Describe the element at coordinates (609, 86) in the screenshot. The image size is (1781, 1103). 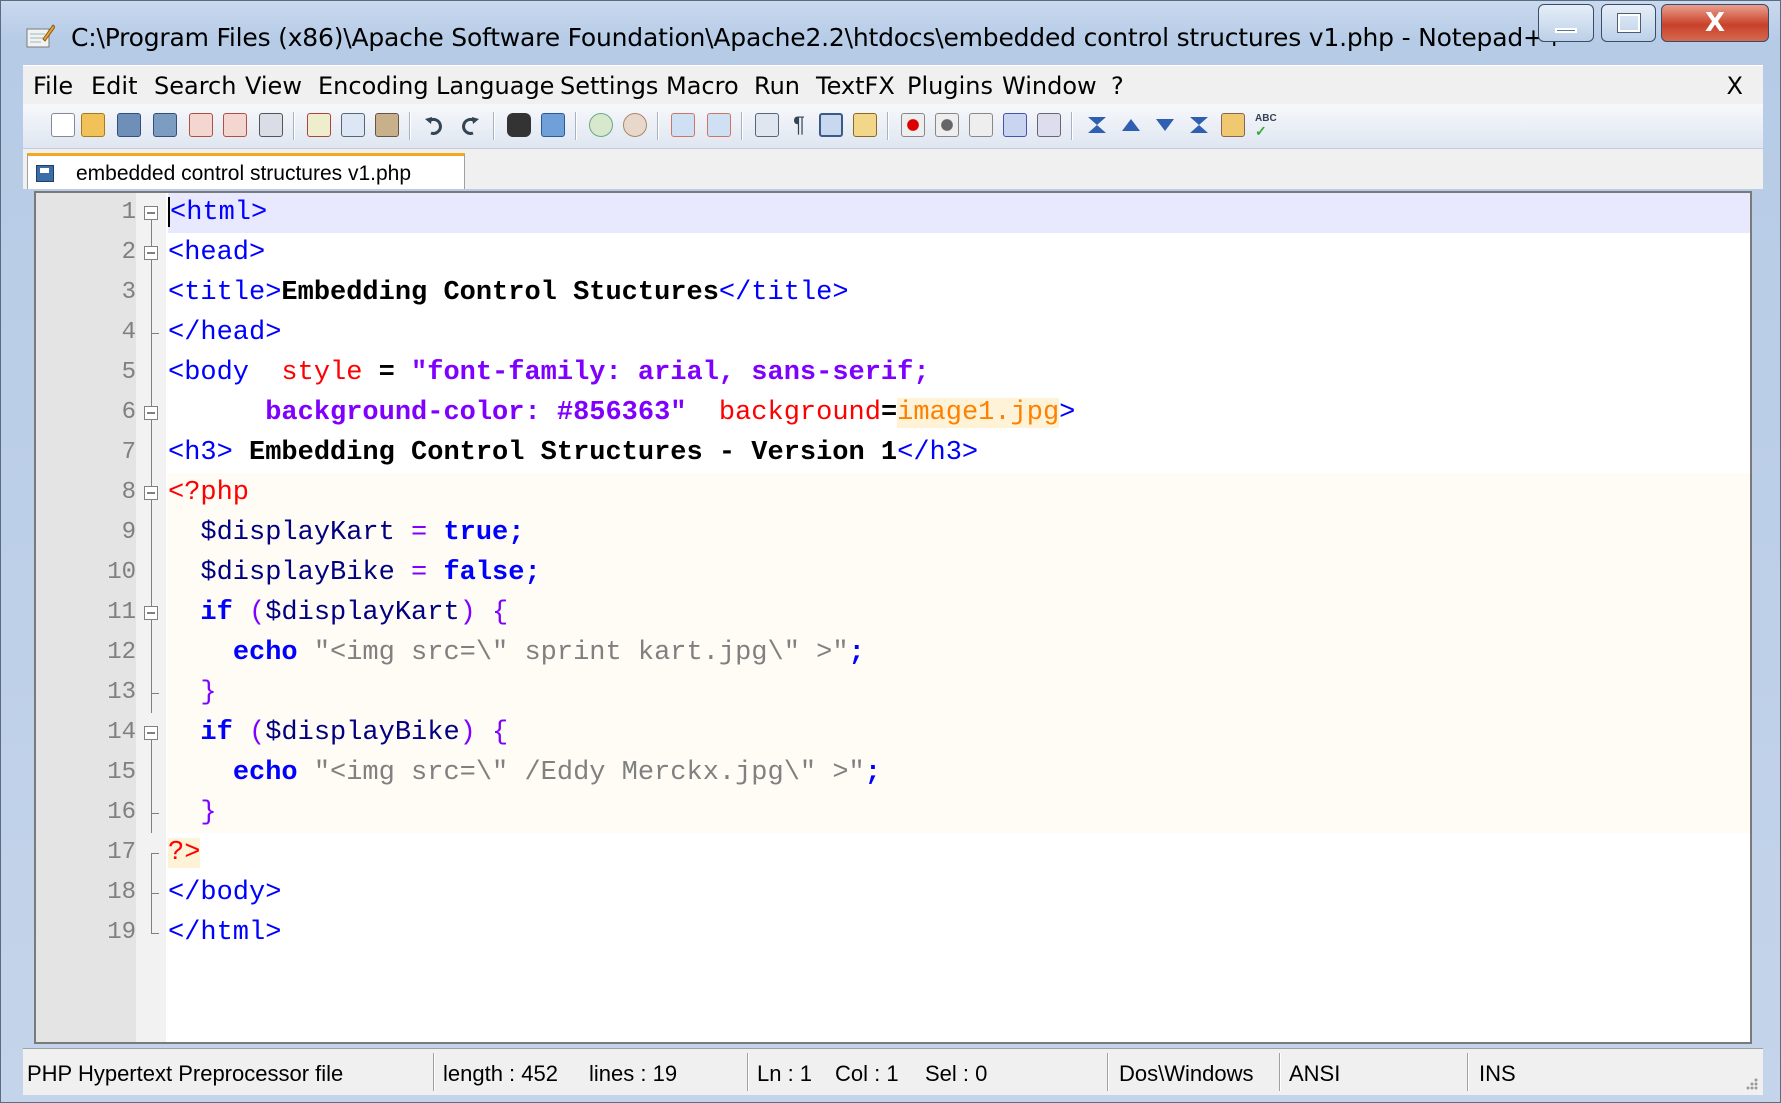
I see `menu-settings: Settings` at that location.